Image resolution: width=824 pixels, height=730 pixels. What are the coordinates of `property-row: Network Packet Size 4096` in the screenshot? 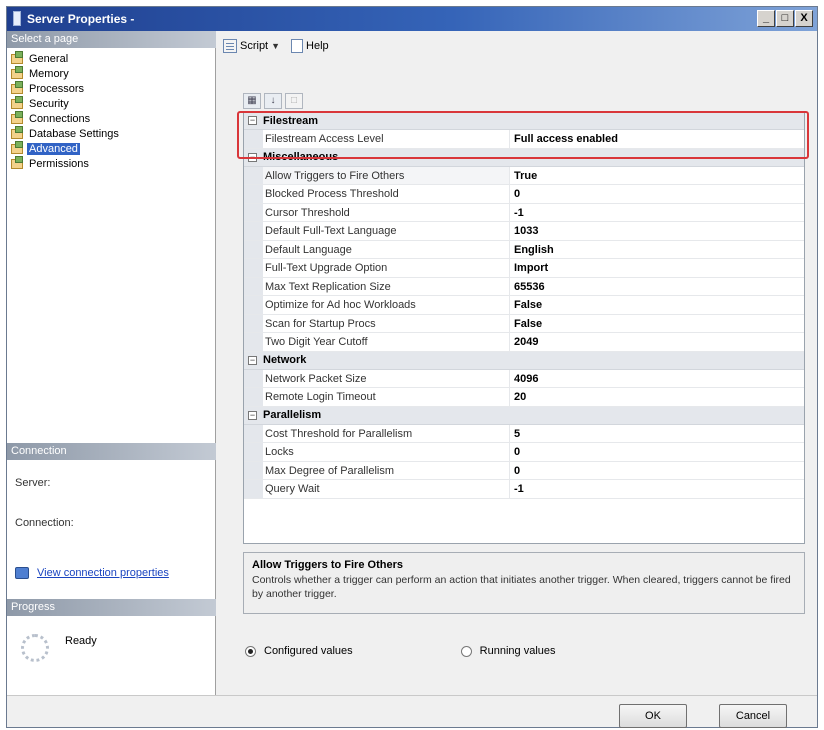 It's located at (524, 378).